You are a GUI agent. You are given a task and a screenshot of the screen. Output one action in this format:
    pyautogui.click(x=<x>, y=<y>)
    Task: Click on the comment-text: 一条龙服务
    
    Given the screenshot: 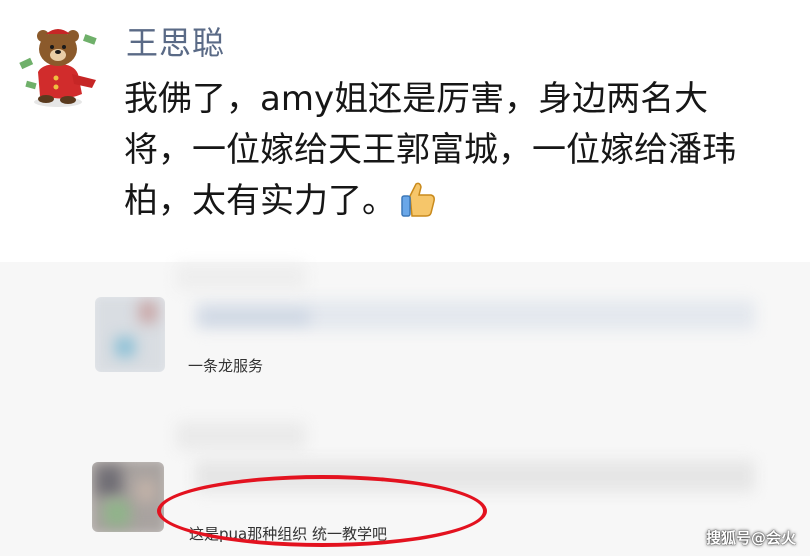 What is the action you would take?
    pyautogui.click(x=226, y=366)
    